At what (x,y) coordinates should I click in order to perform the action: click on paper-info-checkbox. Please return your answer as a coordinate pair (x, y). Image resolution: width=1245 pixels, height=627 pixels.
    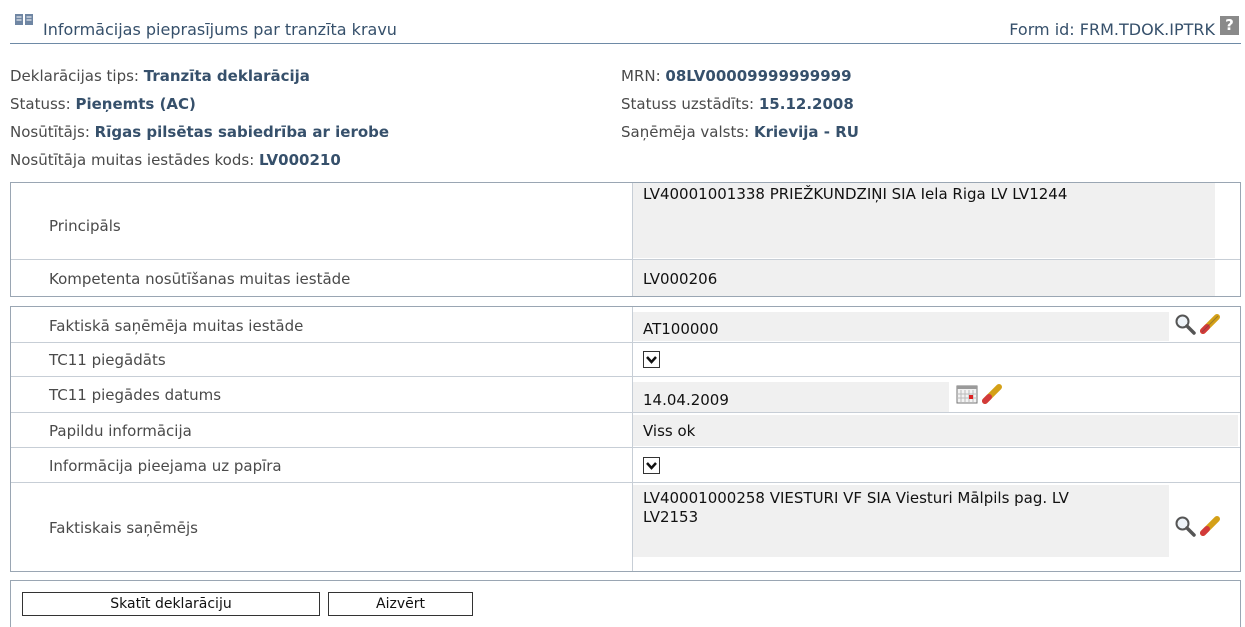
    Looking at the image, I should click on (651, 465).